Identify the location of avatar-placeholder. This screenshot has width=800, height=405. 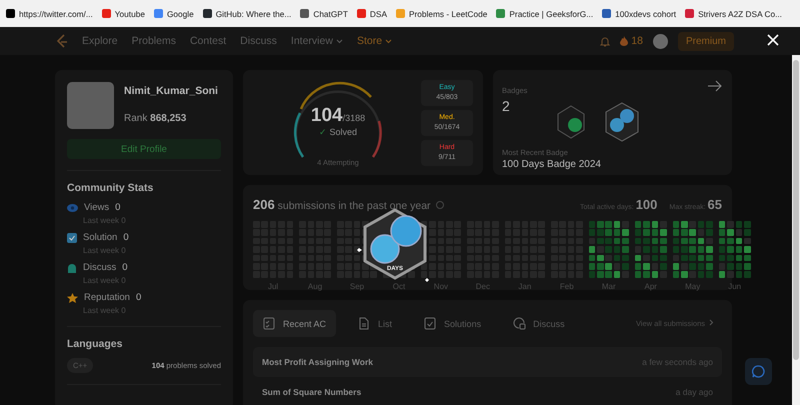
(90, 105).